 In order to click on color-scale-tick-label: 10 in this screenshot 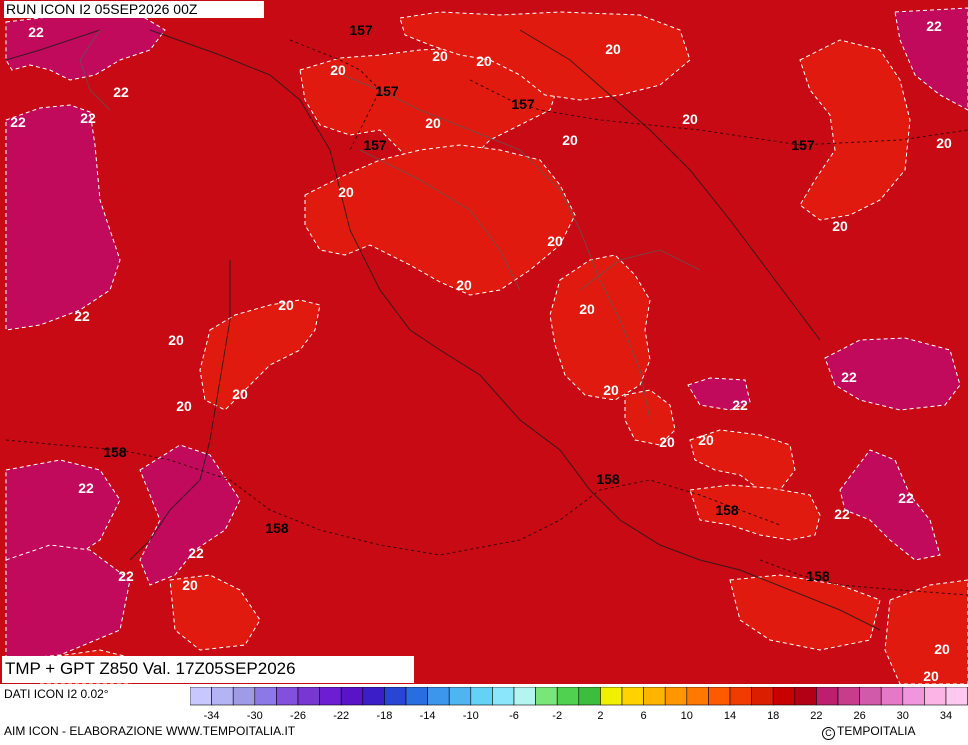, I will do `click(687, 716)`.